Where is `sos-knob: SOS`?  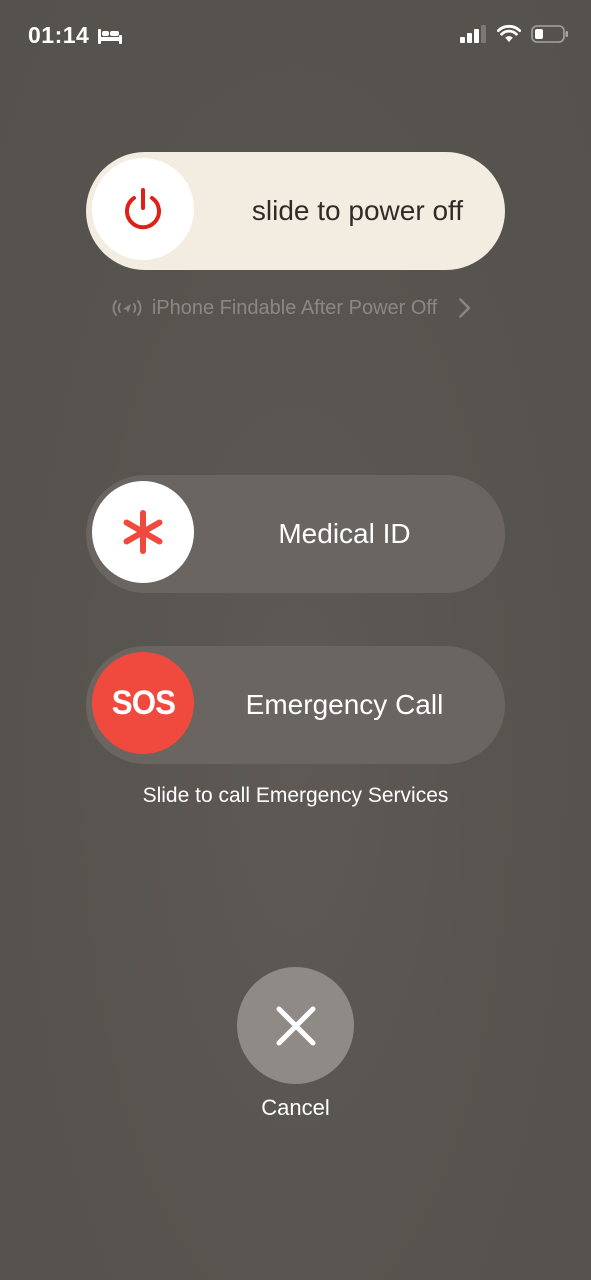
sos-knob: SOS is located at coordinates (143, 703).